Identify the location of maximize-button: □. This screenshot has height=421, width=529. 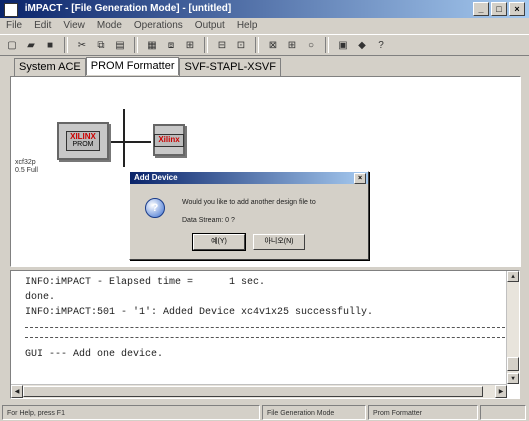
(499, 9).